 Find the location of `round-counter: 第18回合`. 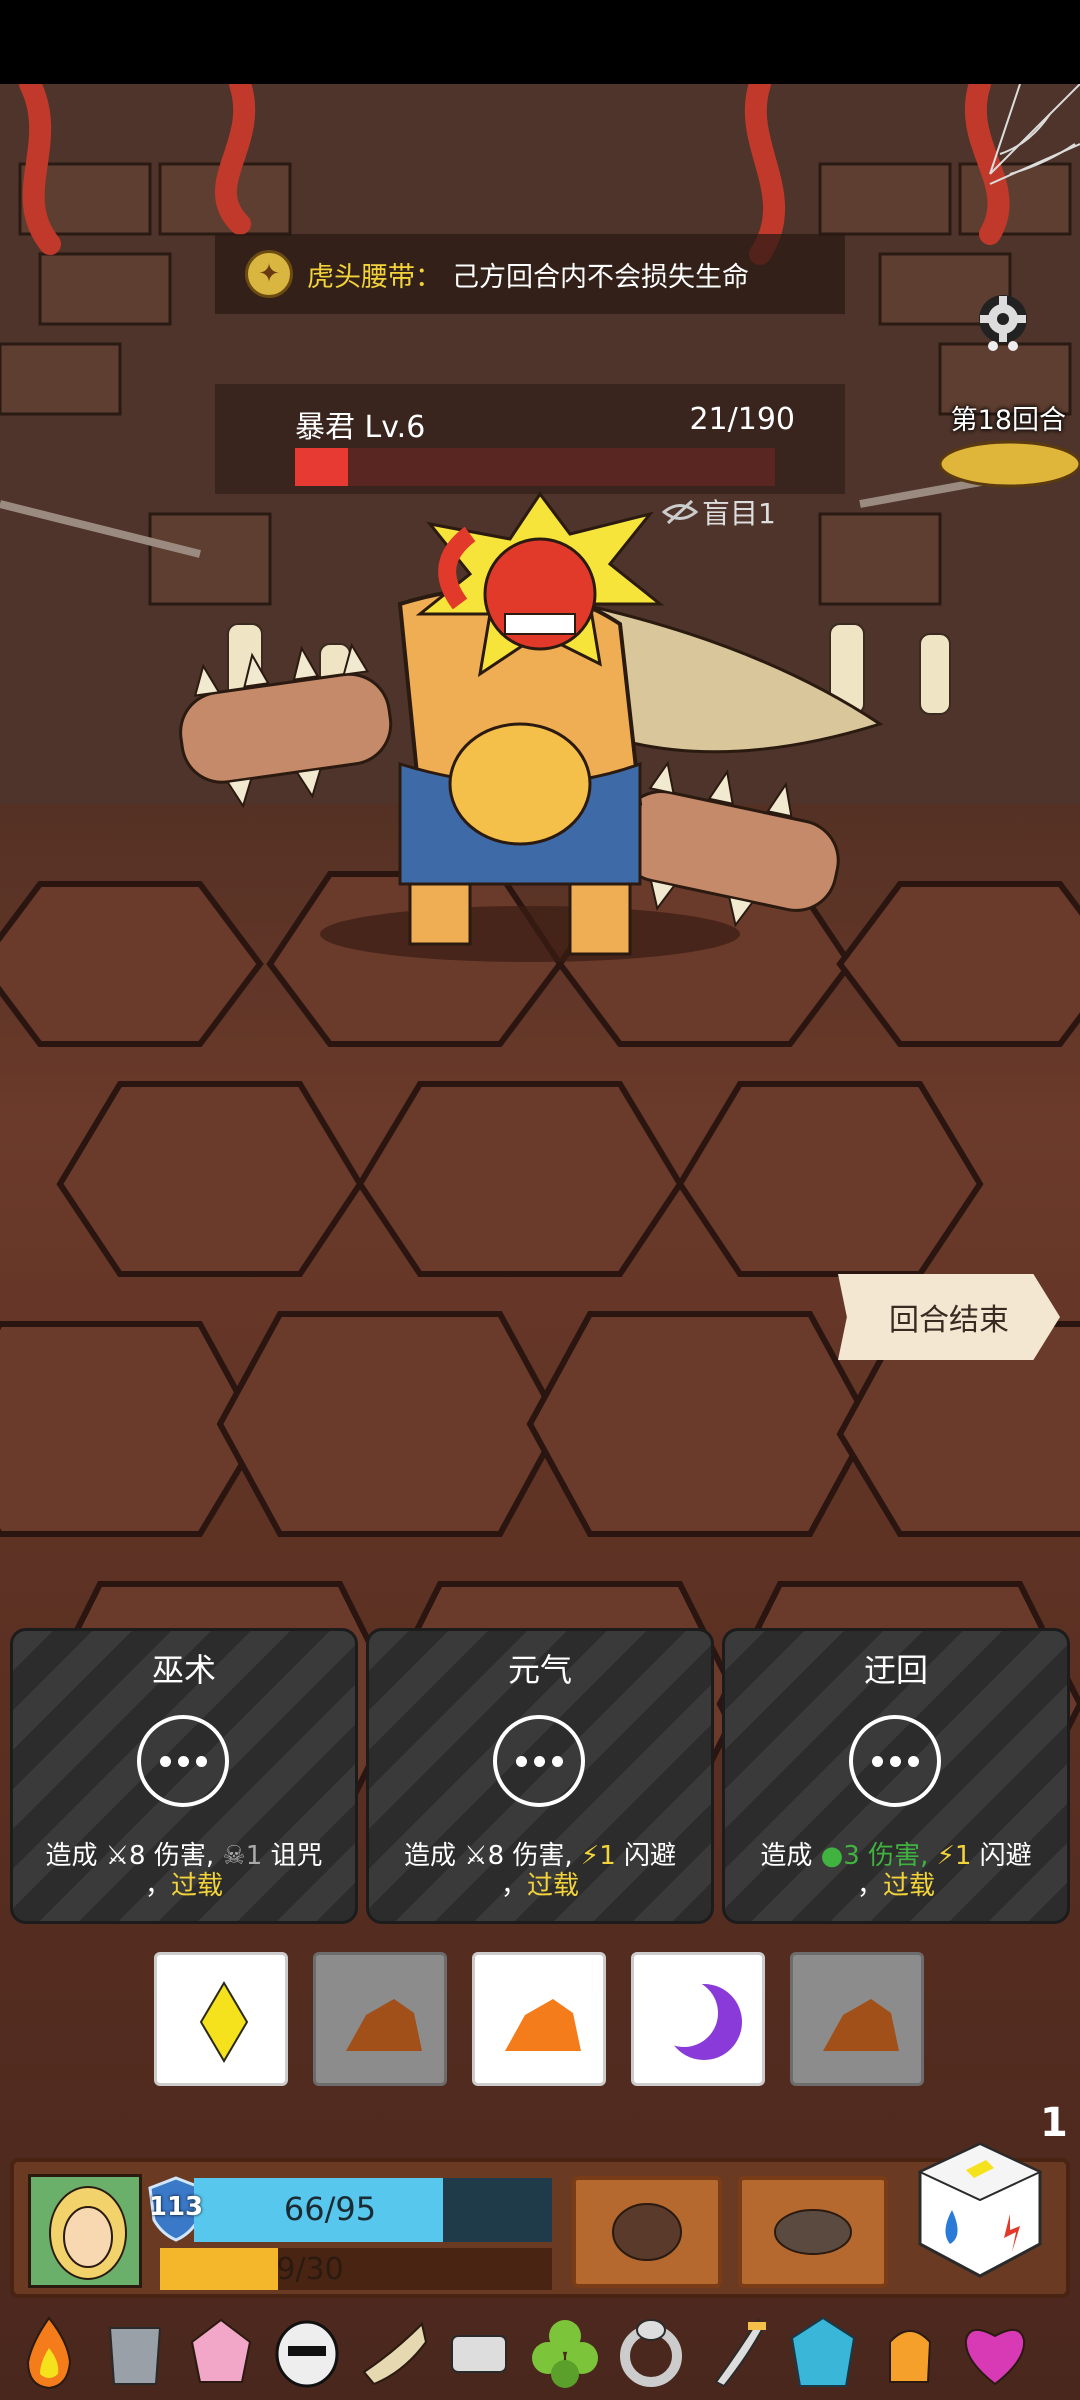

round-counter: 第18回合 is located at coordinates (1008, 420).